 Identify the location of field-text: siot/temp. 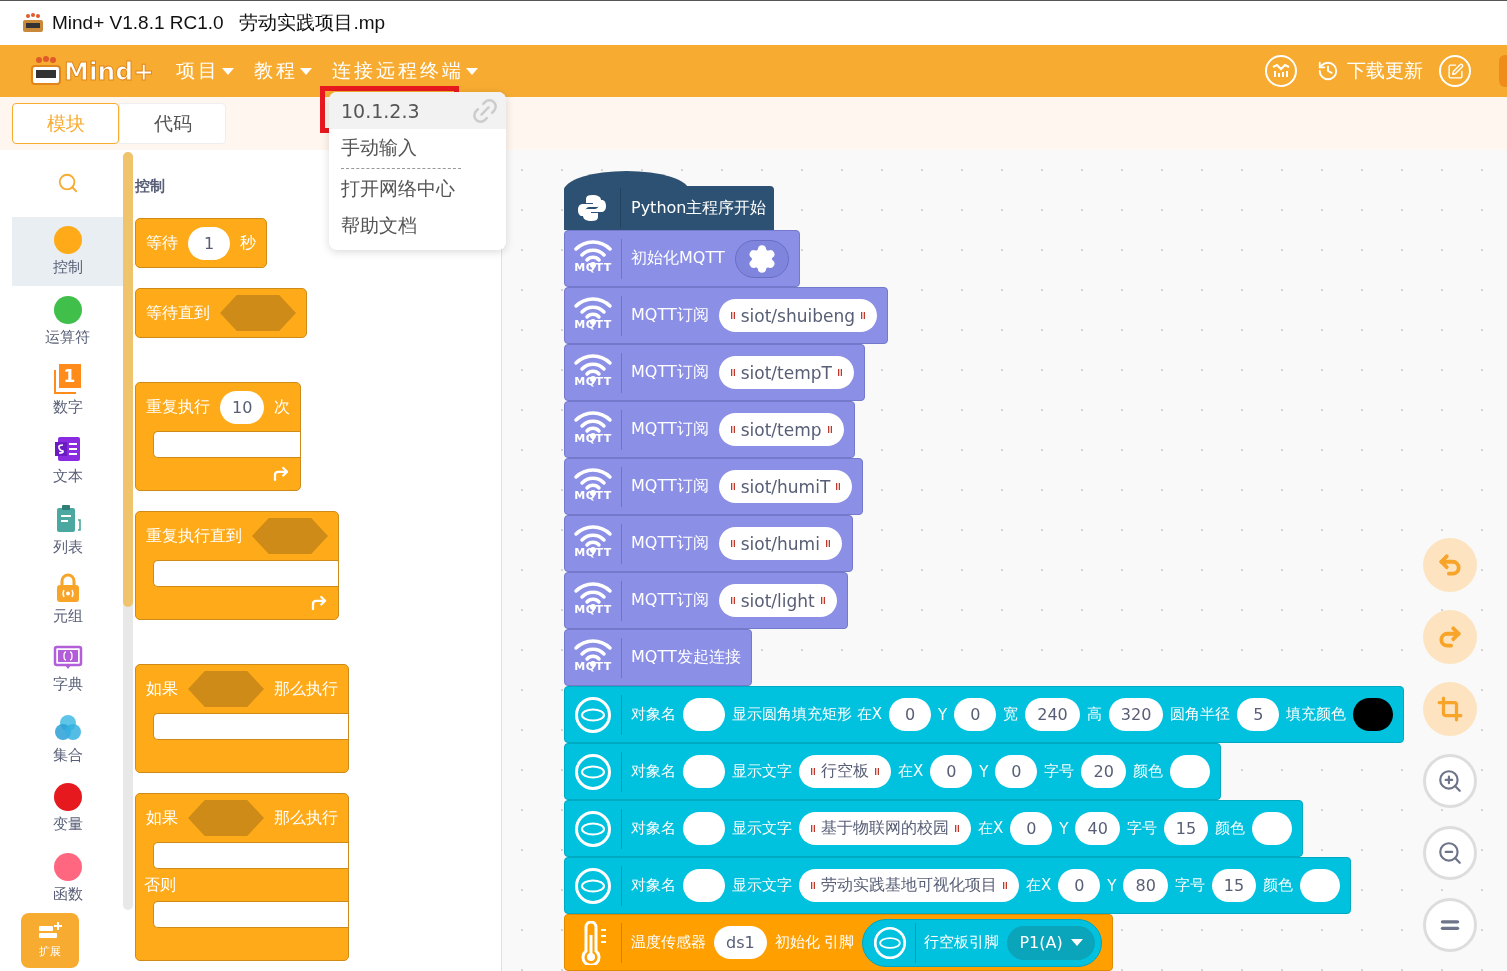
(781, 429).